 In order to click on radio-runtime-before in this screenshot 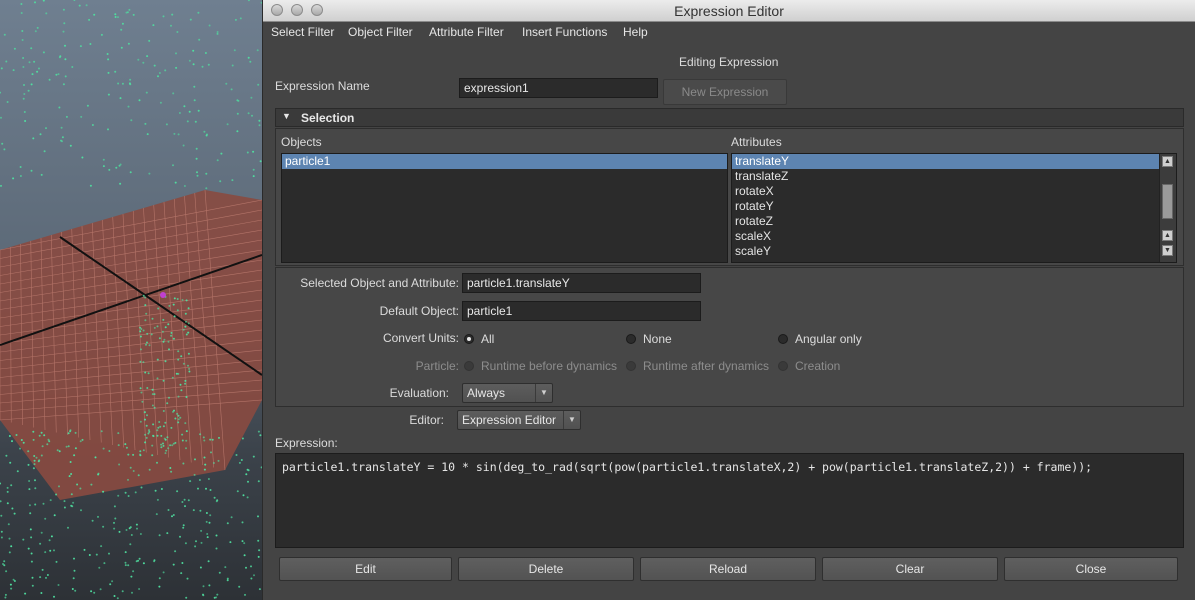, I will do `click(469, 366)`.